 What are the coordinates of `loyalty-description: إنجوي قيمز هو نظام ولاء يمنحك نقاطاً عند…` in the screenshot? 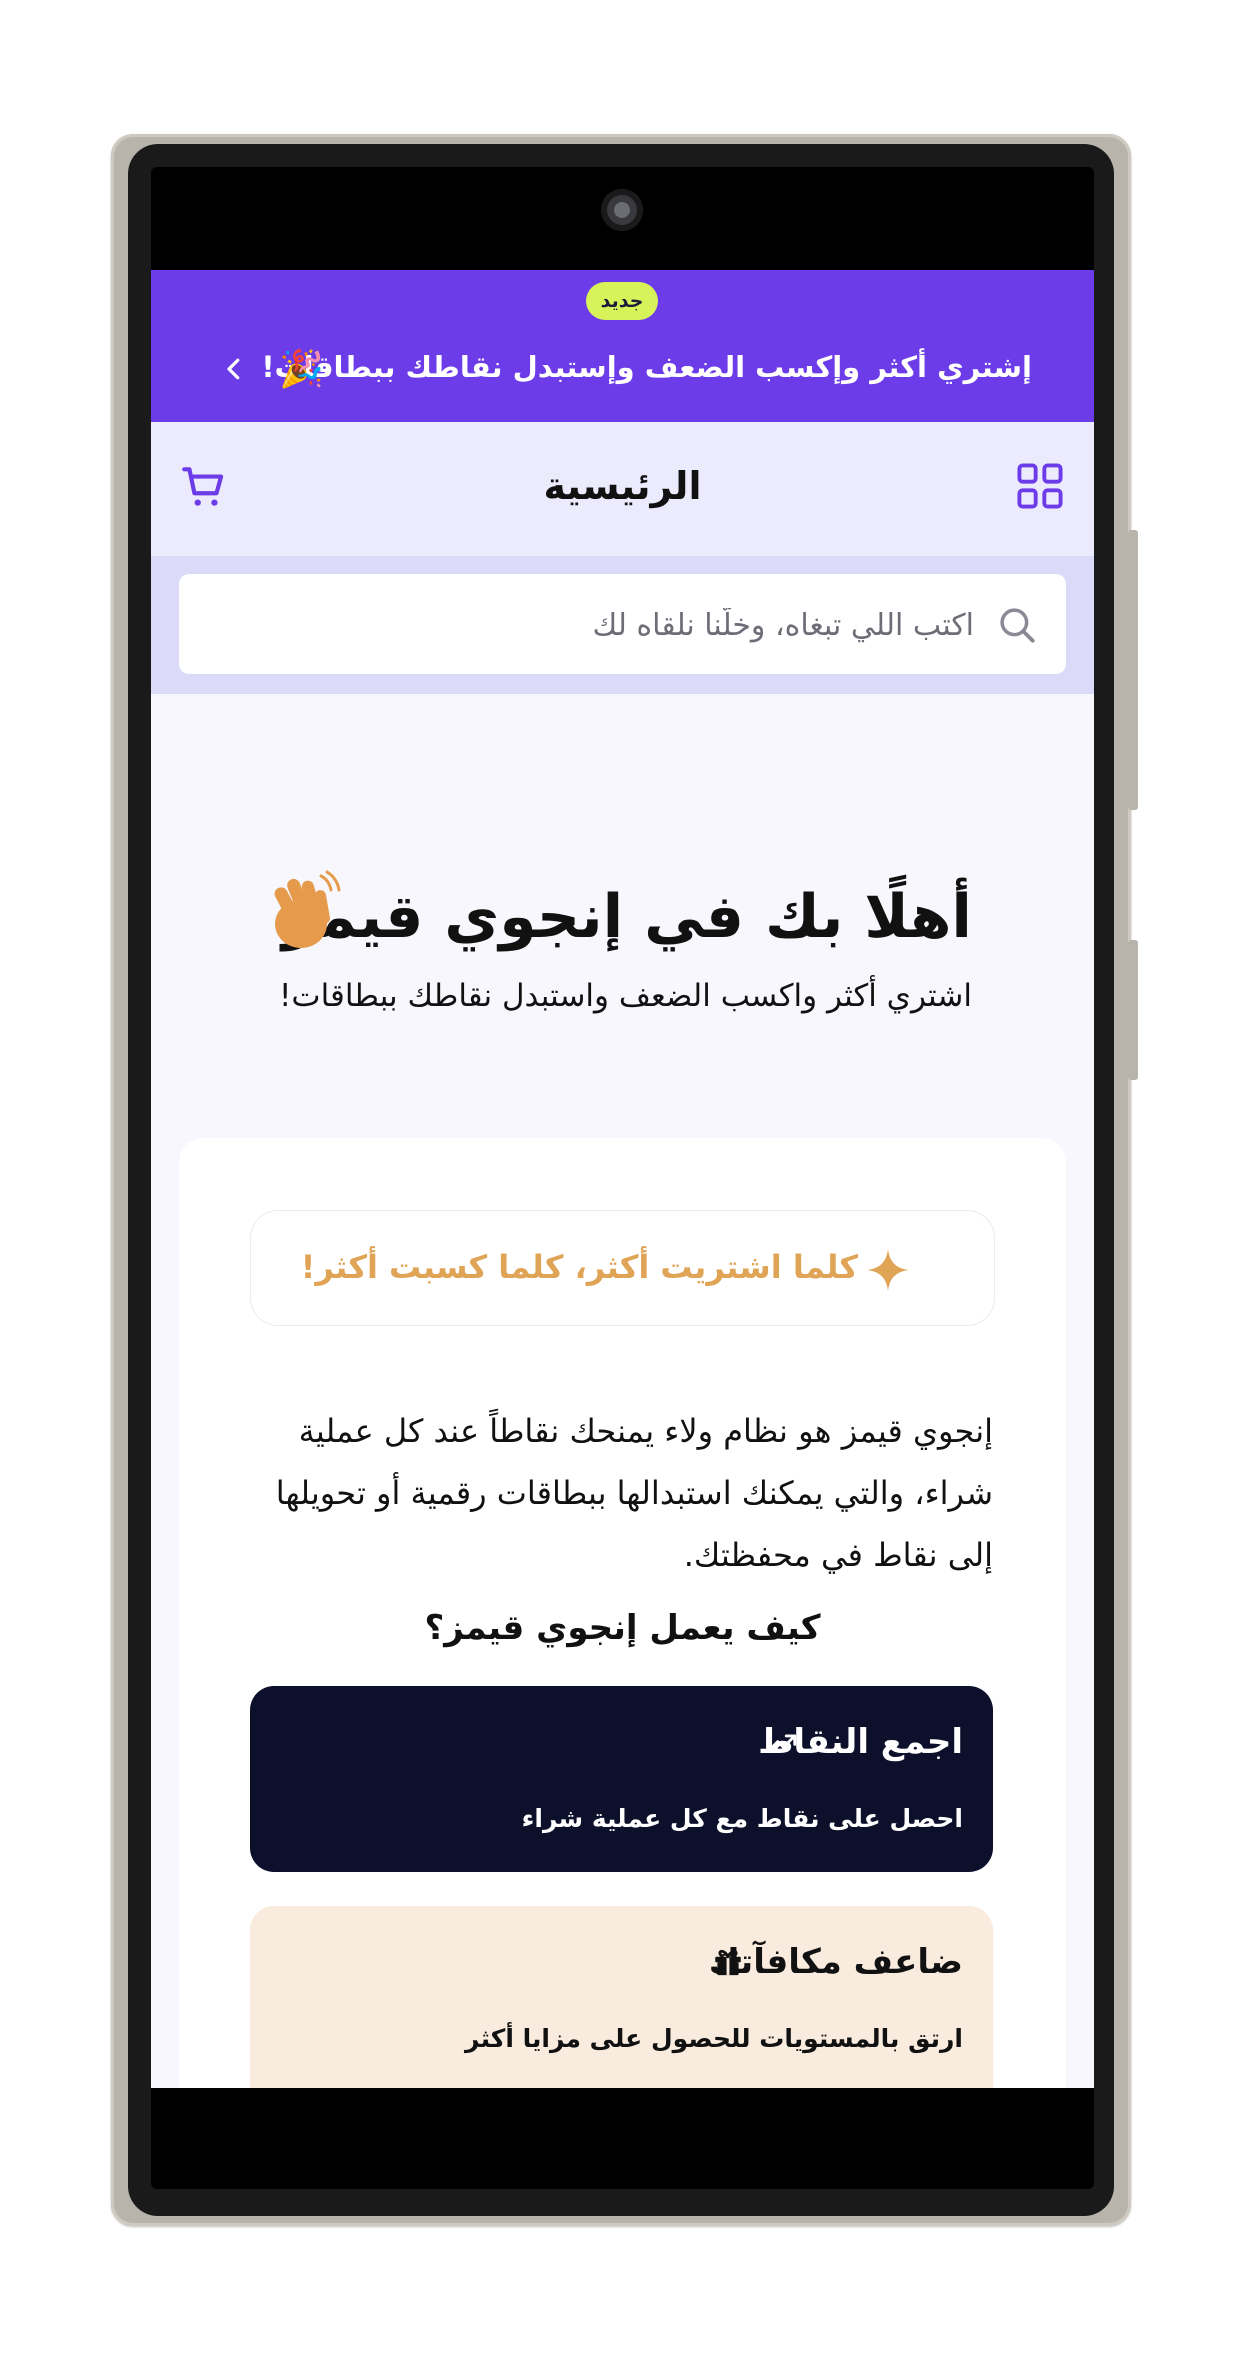 It's located at (634, 1493).